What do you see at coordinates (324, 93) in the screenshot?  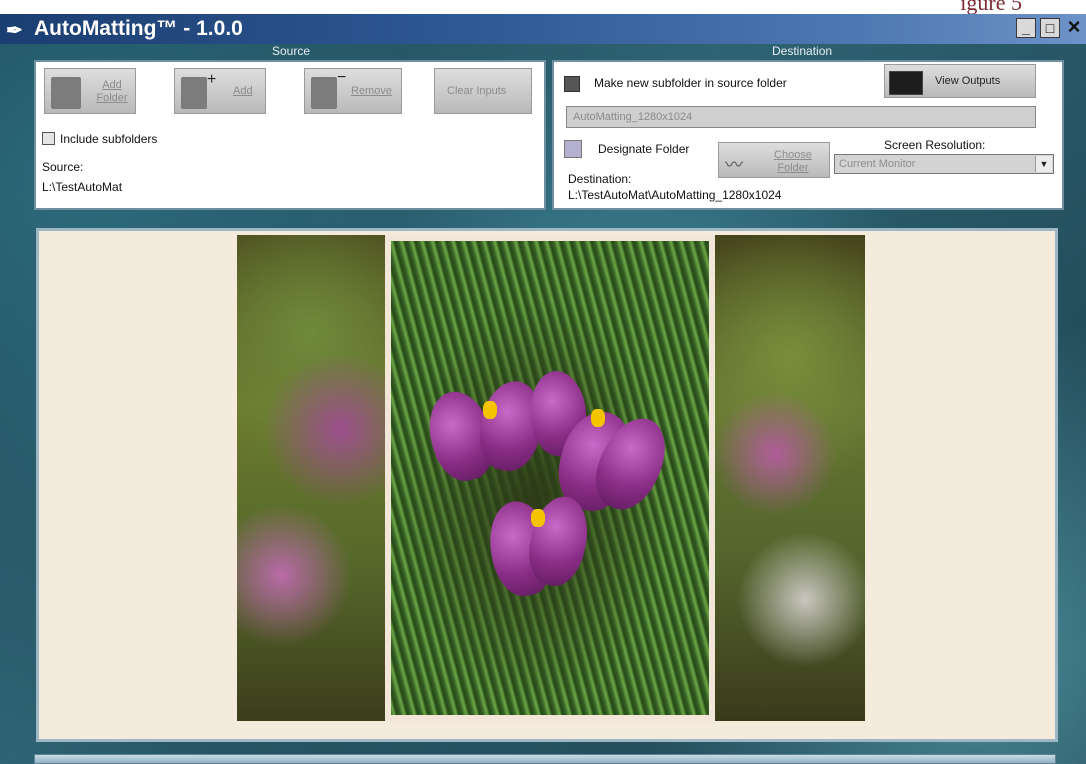 I see `file-remove-icon` at bounding box center [324, 93].